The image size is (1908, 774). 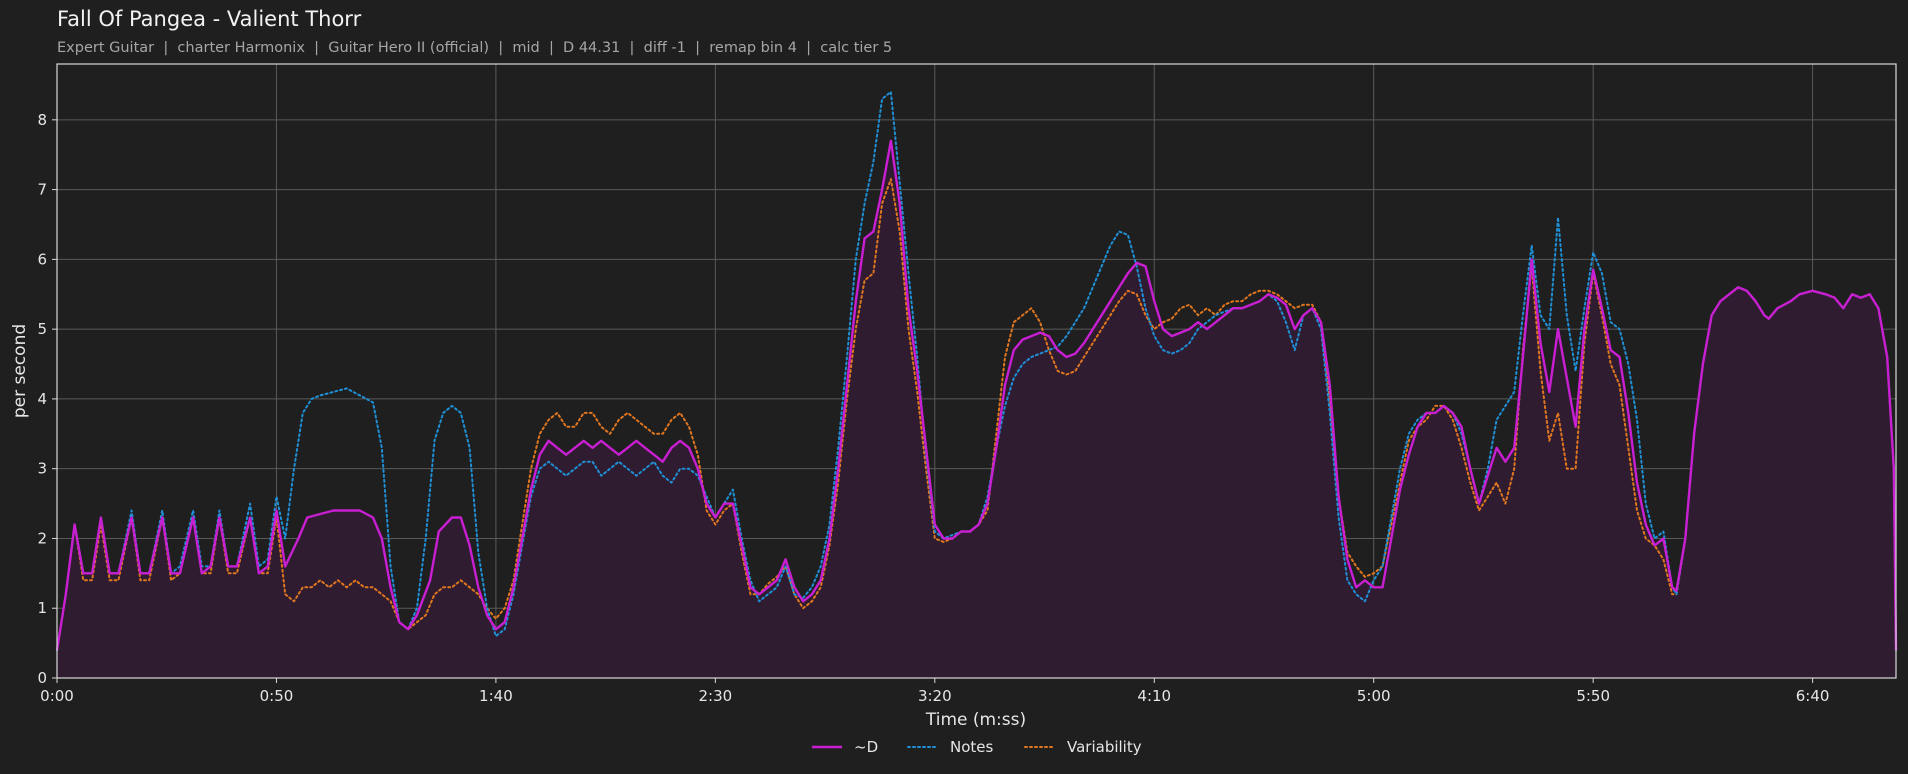 What do you see at coordinates (57, 696) in the screenshot?
I see `x-tick-label: 0:00` at bounding box center [57, 696].